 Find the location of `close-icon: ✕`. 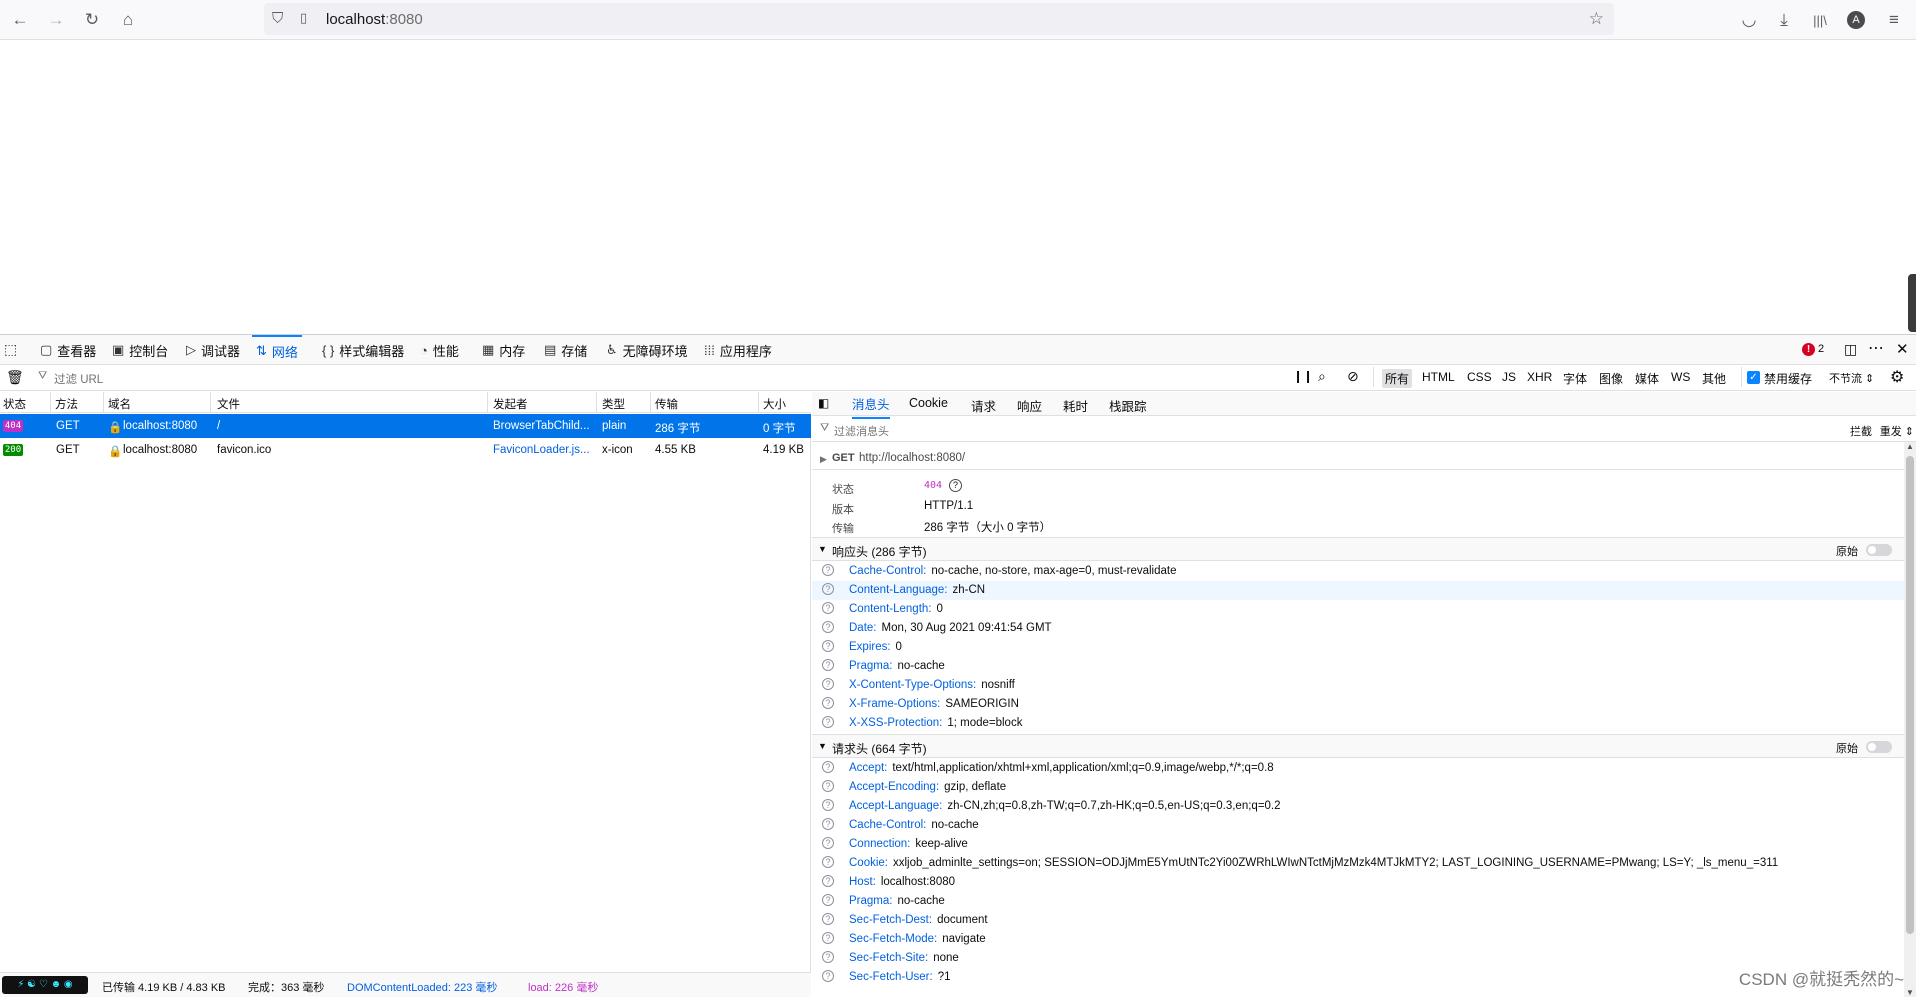

close-icon: ✕ is located at coordinates (1902, 349).